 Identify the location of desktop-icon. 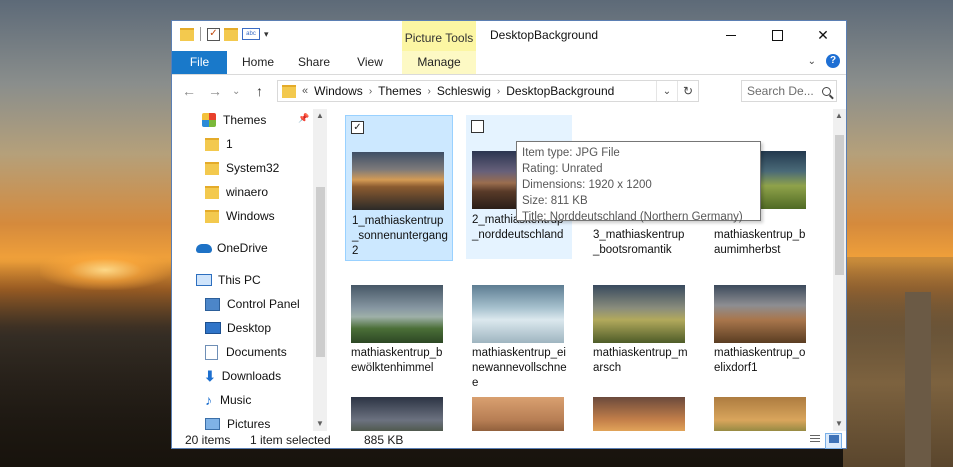
(213, 328).